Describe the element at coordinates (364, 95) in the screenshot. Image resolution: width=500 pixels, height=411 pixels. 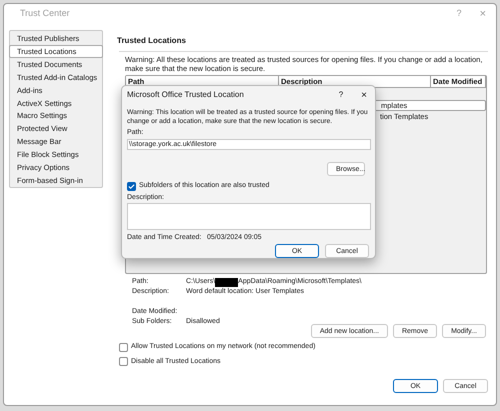
I see `close-button: ×` at that location.